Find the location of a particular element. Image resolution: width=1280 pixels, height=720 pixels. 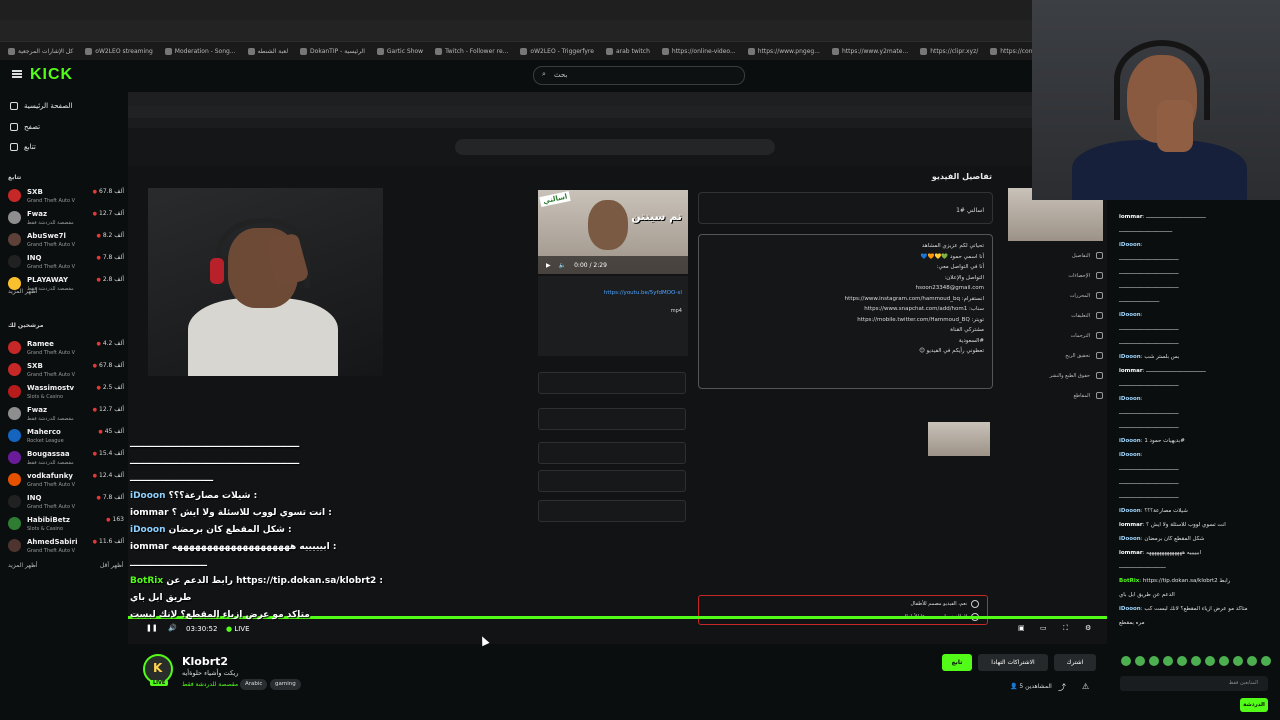

chat-send-button: الدردشة is located at coordinates (1254, 705).